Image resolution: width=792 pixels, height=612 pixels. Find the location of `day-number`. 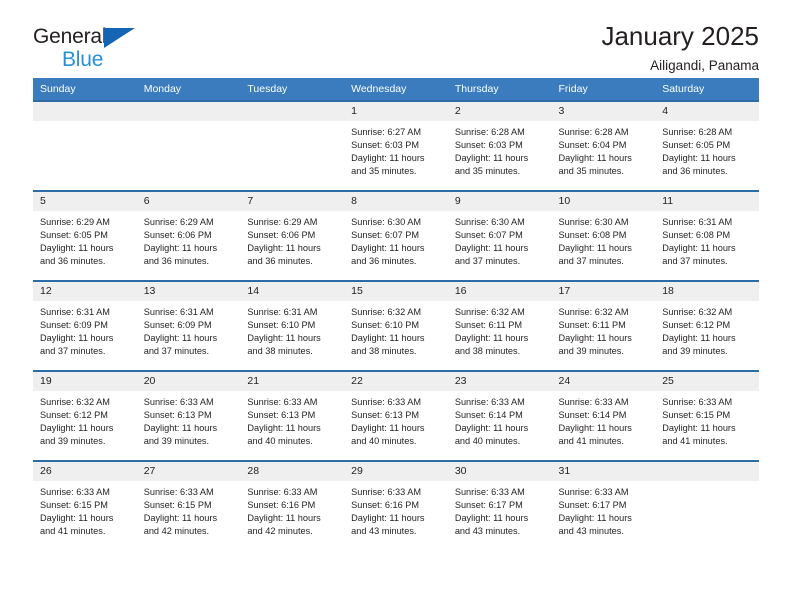

day-number is located at coordinates (292, 111).